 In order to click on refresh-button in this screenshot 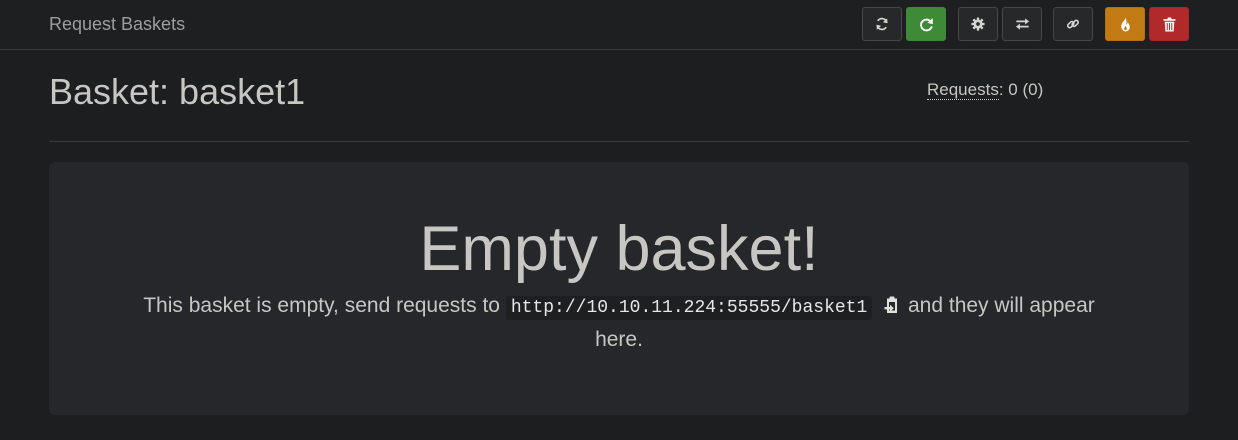, I will do `click(882, 24)`.